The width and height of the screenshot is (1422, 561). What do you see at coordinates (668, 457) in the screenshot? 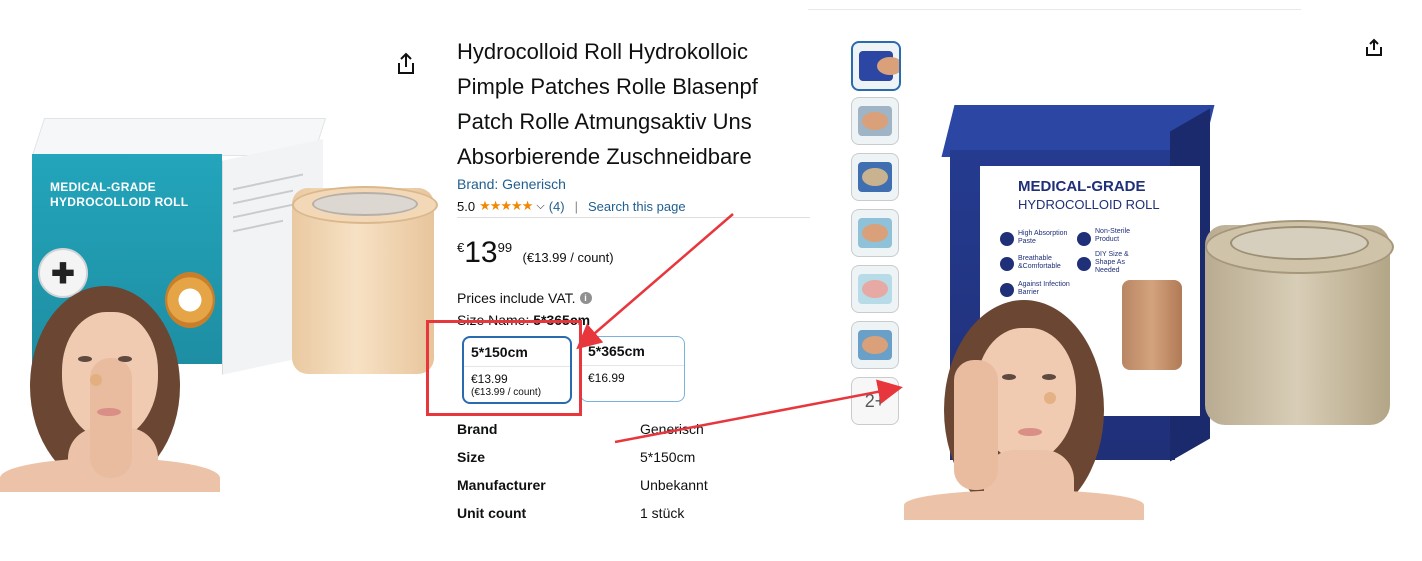
I see `spec-value: 5*150cm` at bounding box center [668, 457].